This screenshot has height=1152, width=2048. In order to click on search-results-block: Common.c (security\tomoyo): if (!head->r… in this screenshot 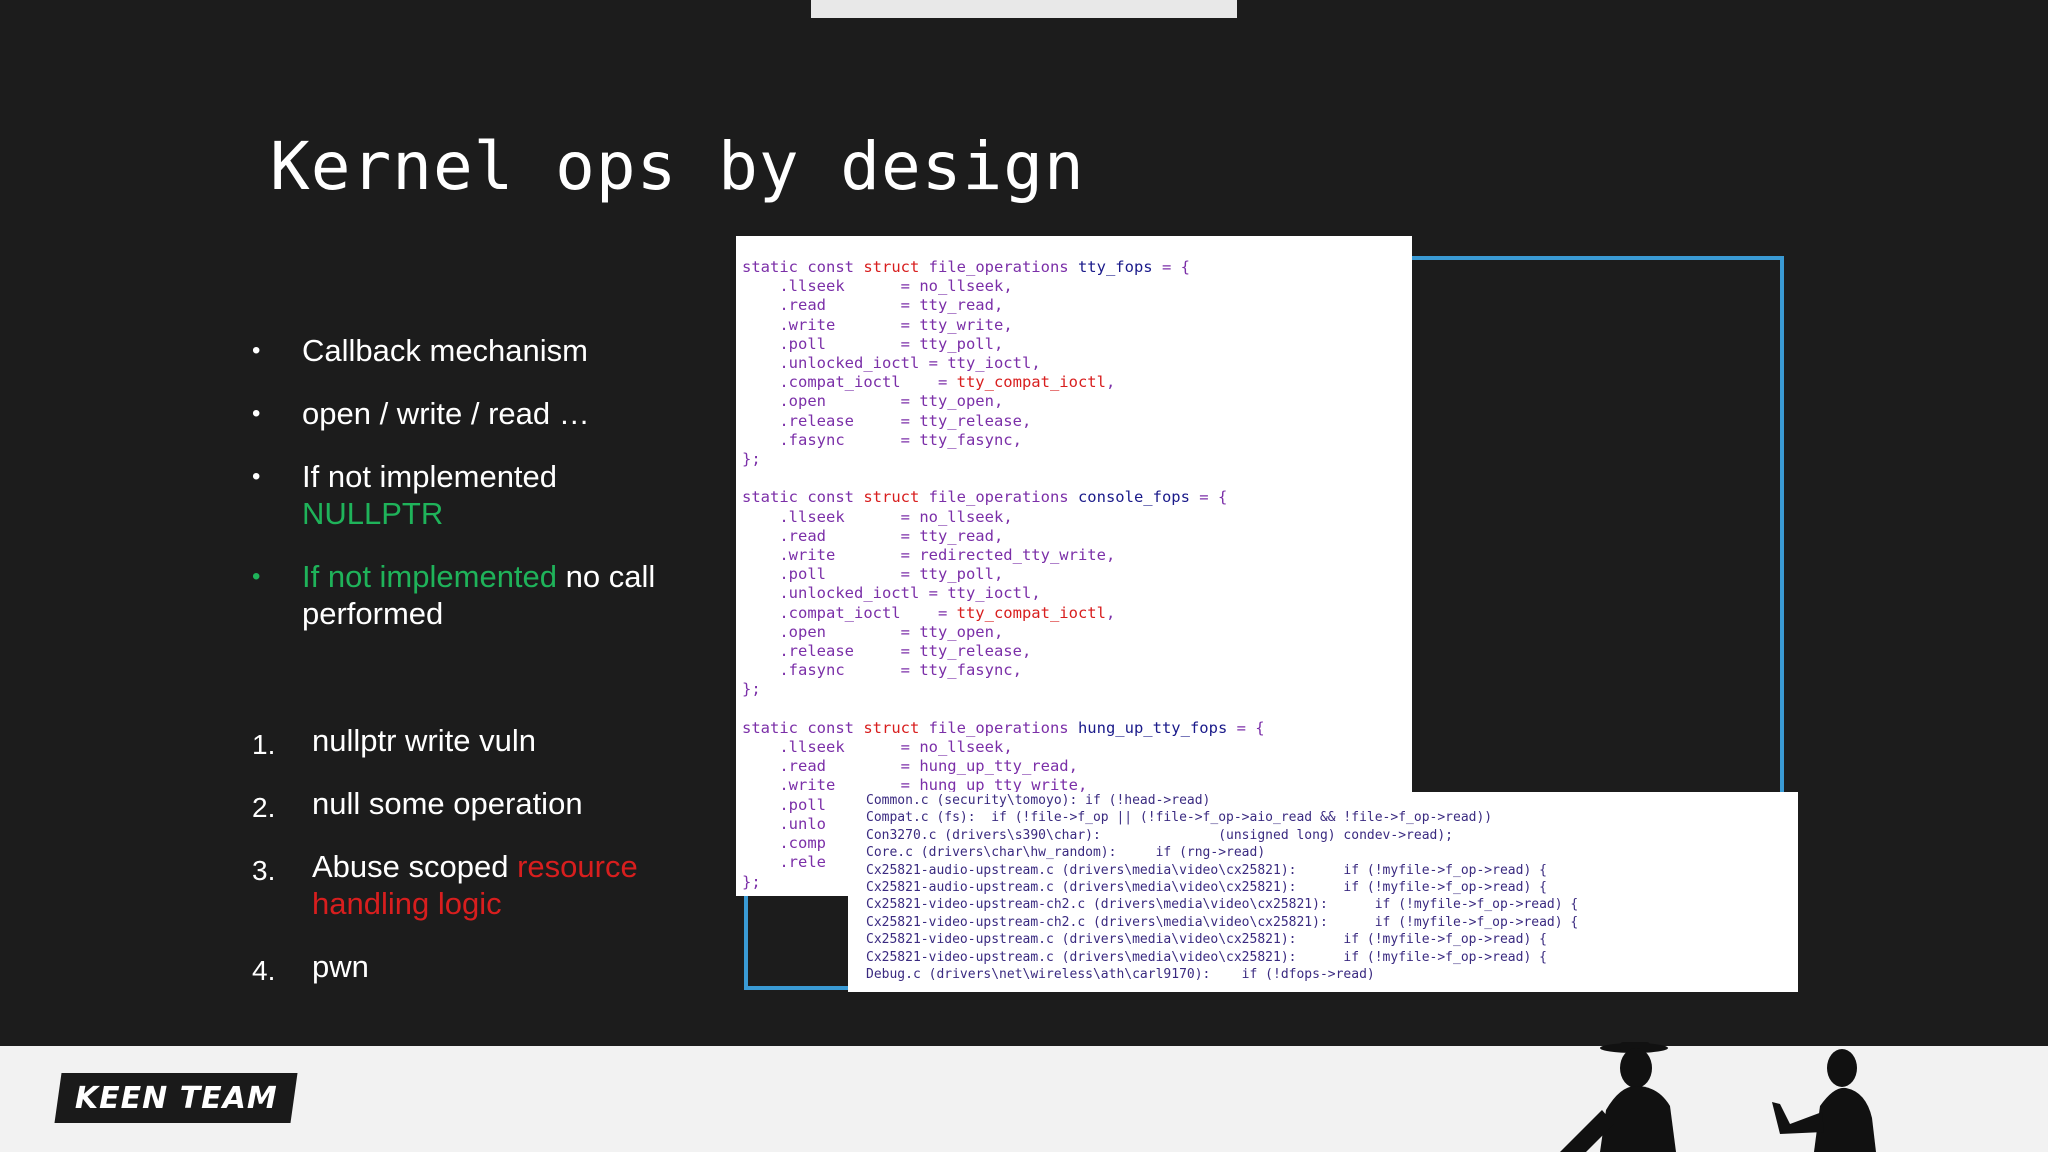, I will do `click(1332, 887)`.